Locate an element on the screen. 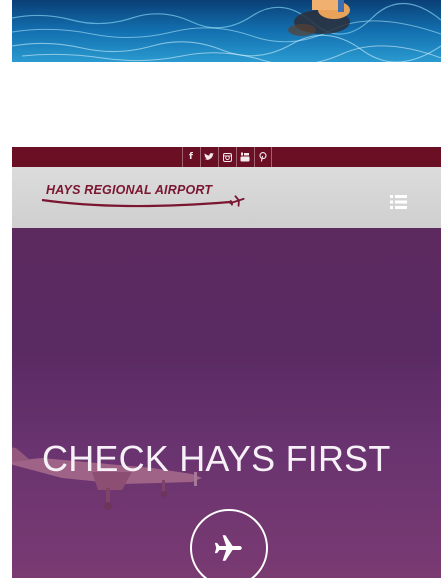  site-header: HAYS REGIONAL AIRPORT is located at coordinates (226, 197).